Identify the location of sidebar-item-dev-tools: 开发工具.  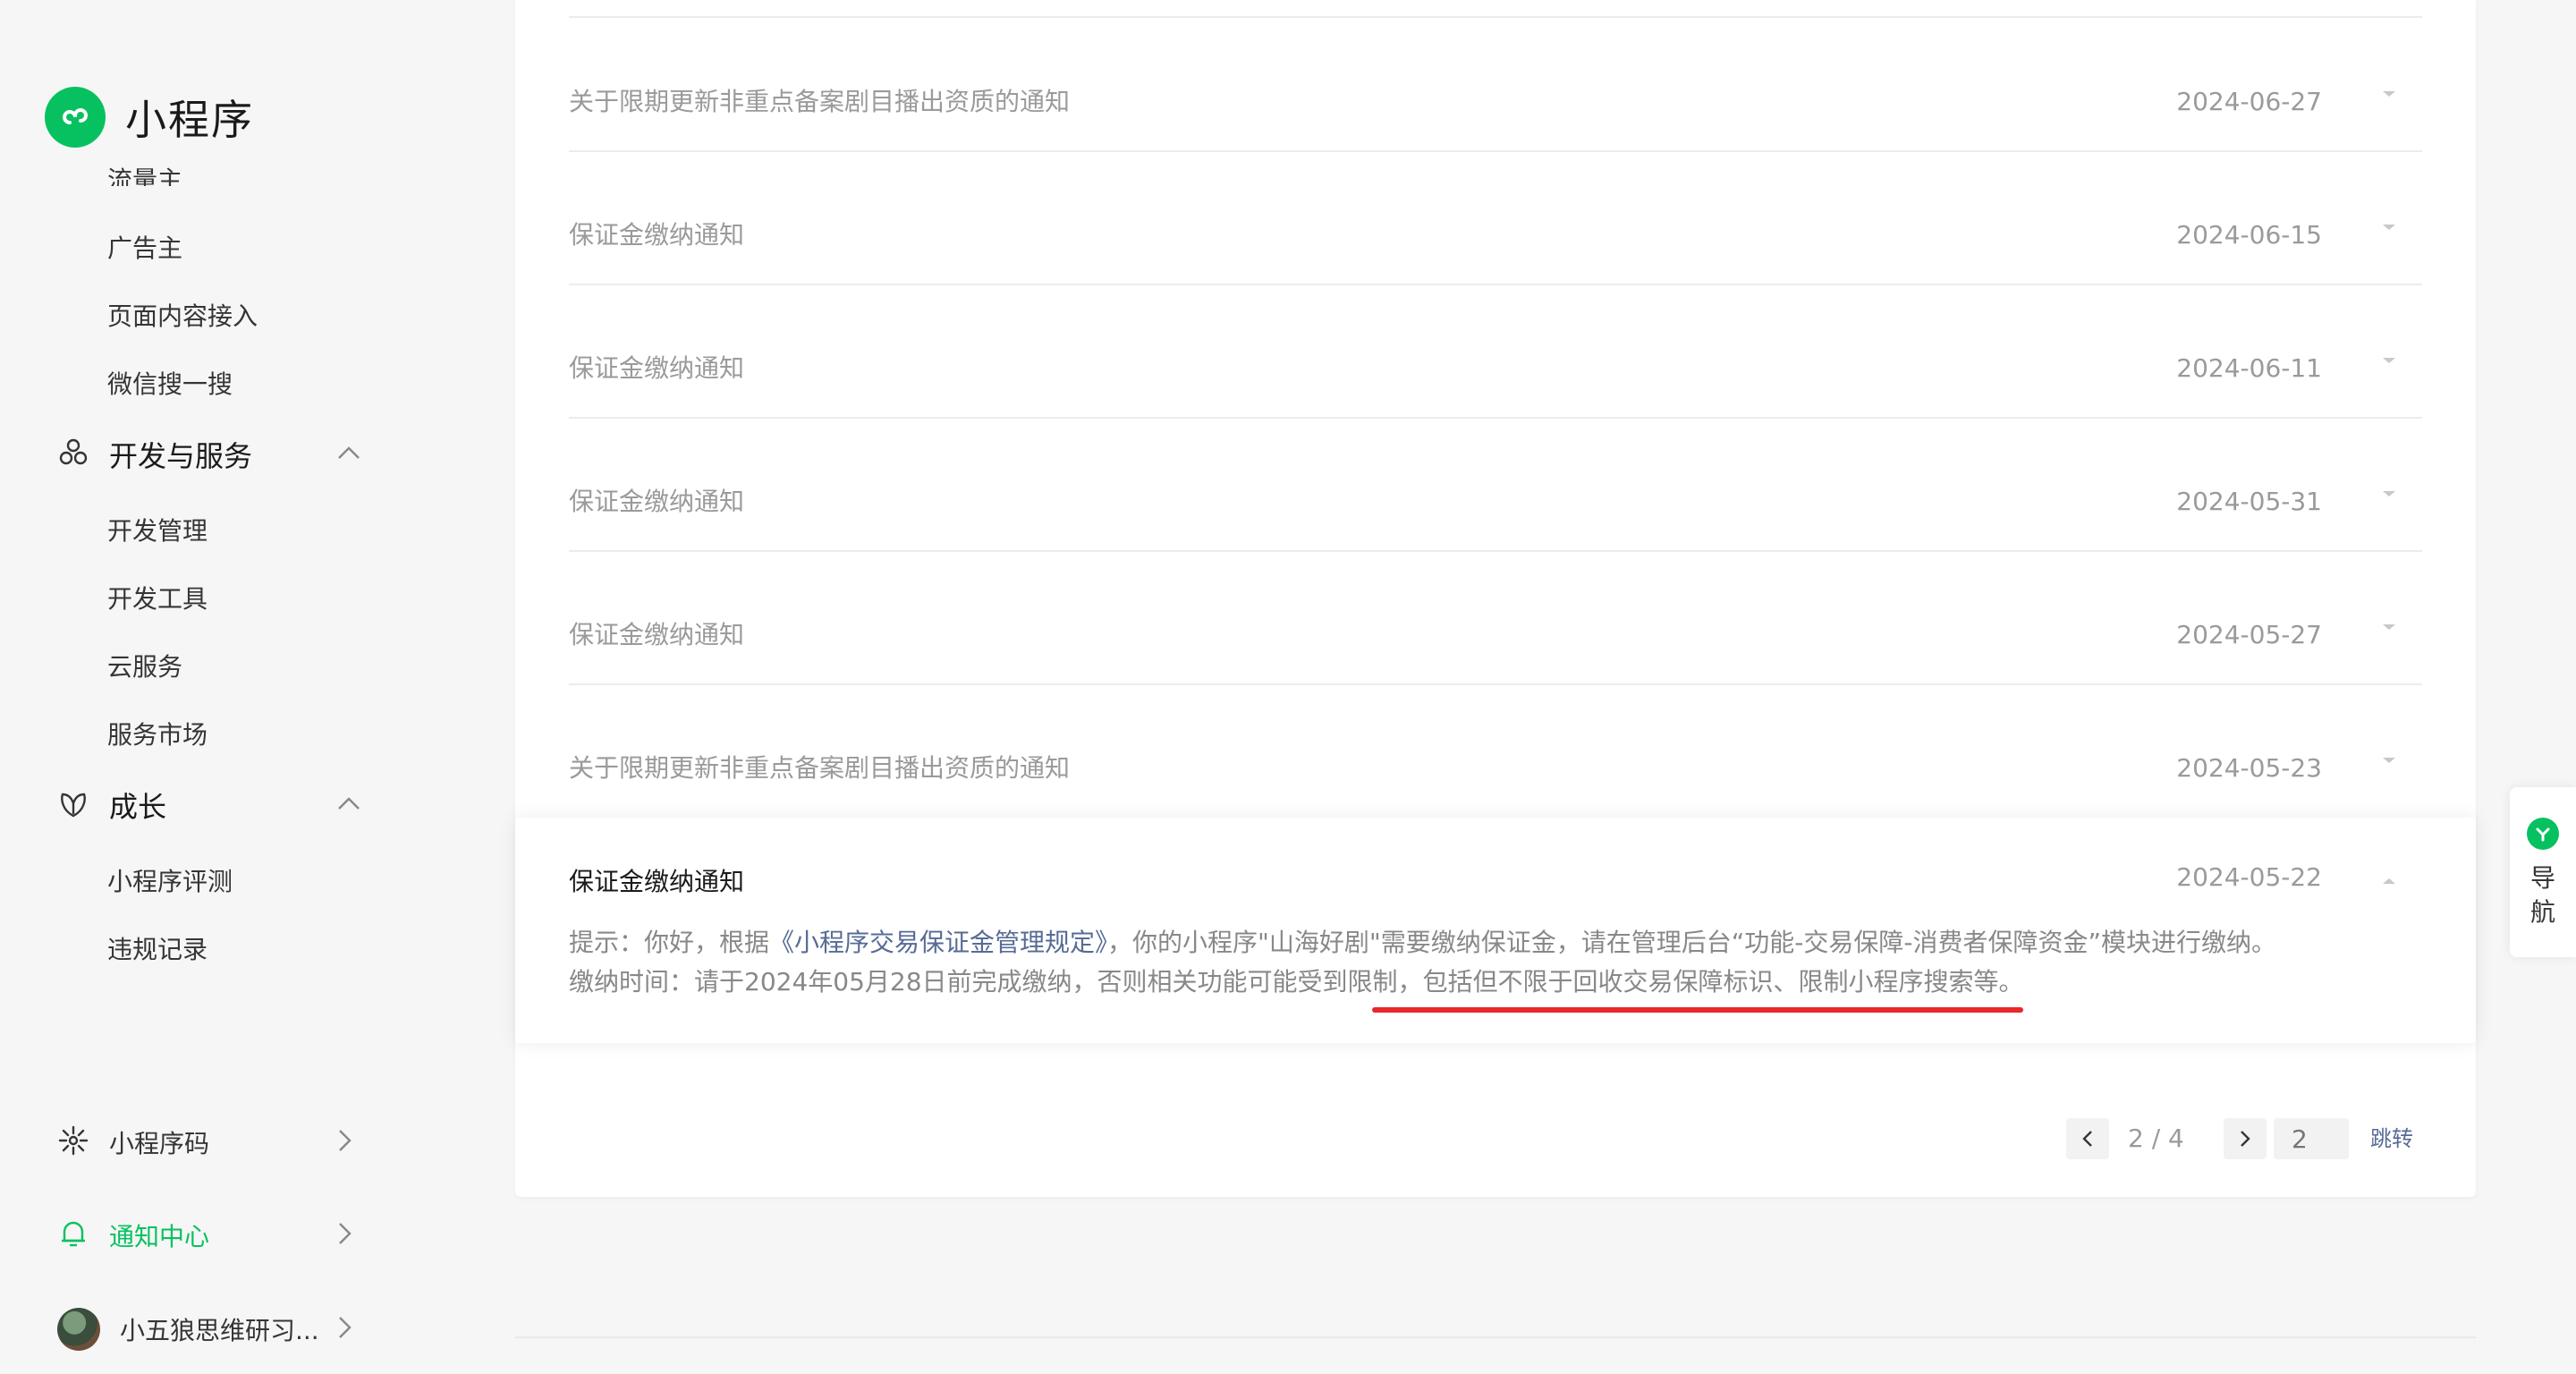
(157, 597).